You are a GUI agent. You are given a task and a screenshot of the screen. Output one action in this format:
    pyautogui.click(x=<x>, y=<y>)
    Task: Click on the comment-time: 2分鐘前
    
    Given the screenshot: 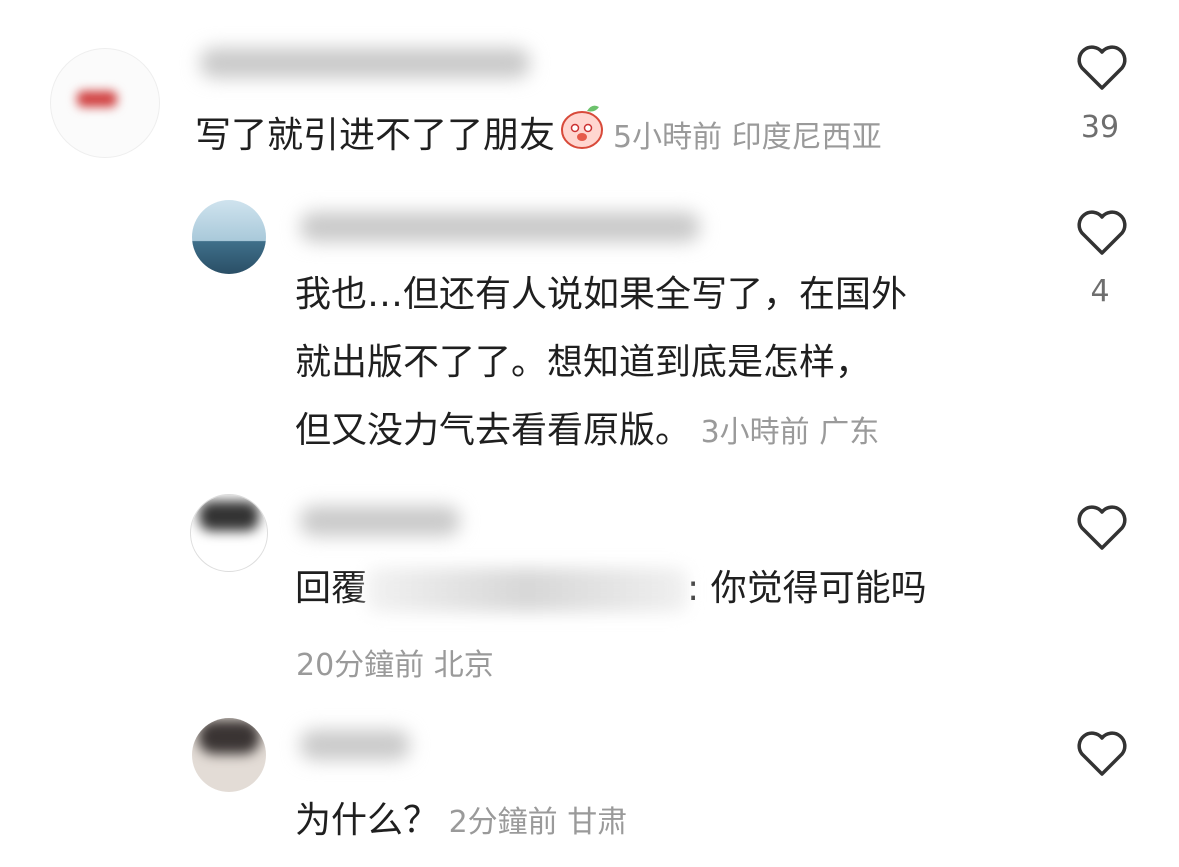 What is the action you would take?
    pyautogui.click(x=503, y=822)
    